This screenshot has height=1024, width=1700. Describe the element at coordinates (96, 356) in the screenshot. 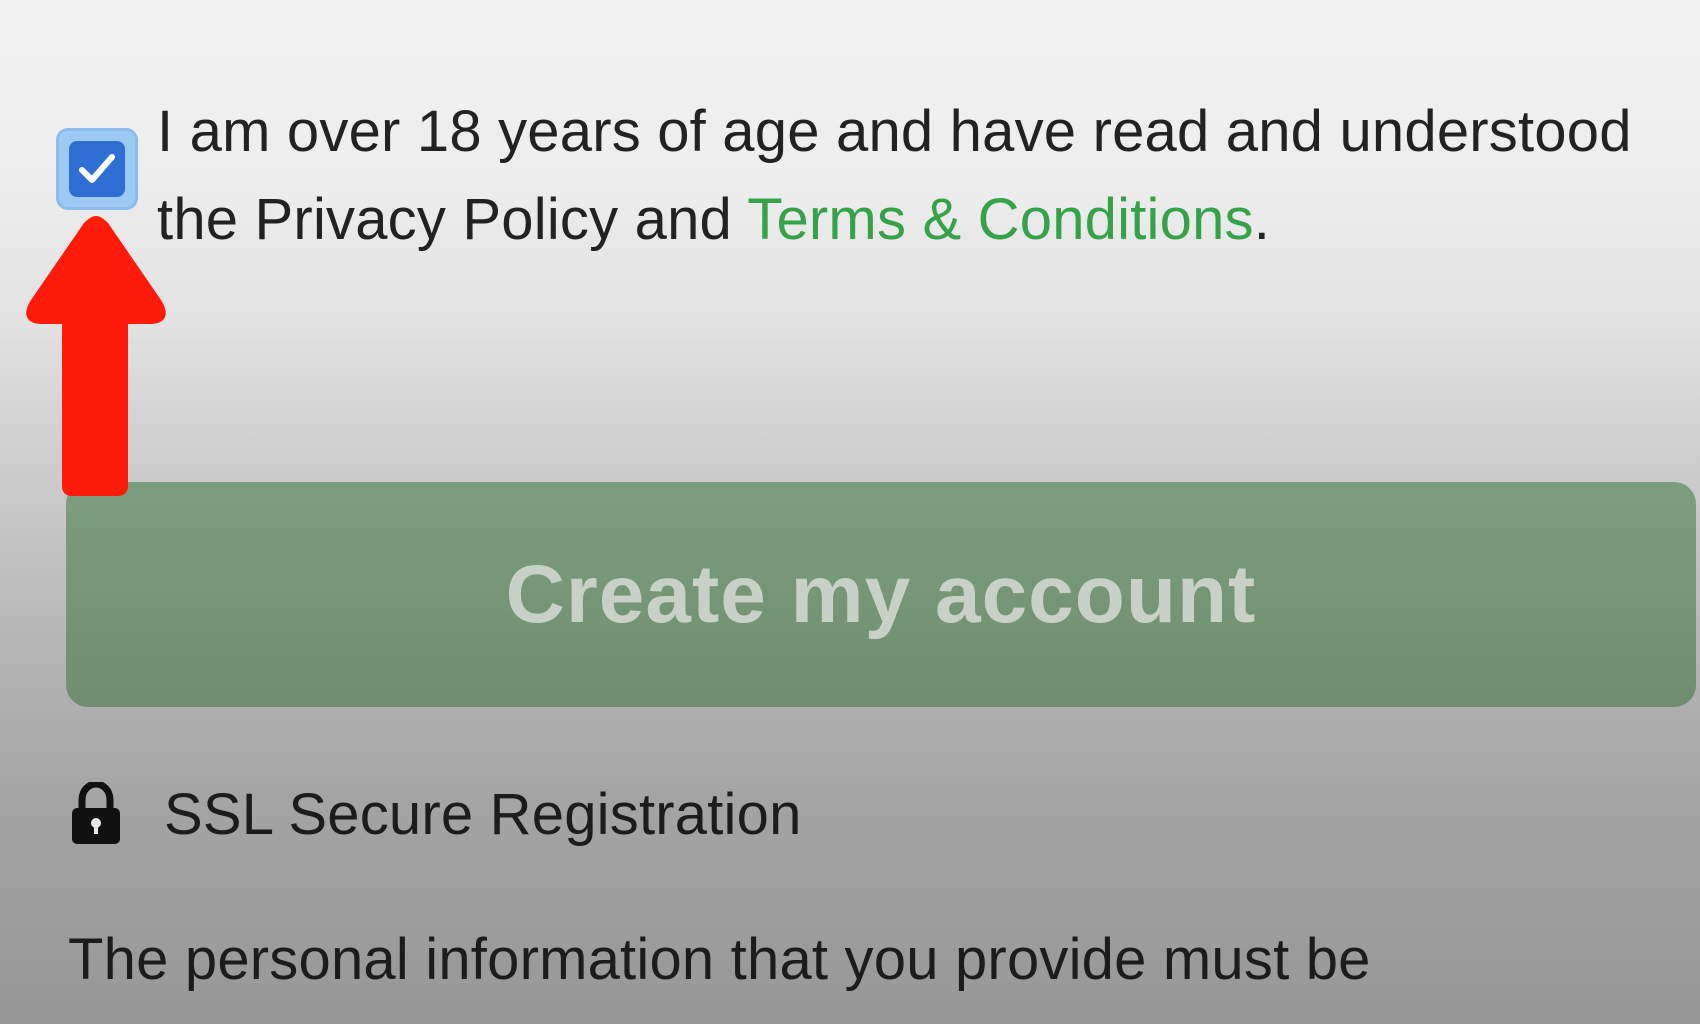

I see `red-arrow-up-icon` at that location.